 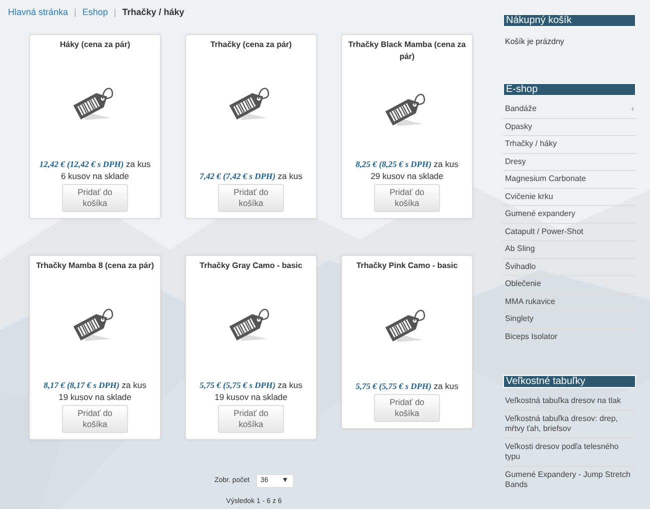 What do you see at coordinates (407, 50) in the screenshot?
I see `product-title: Trhačky Black Mamba (cena za pár)` at bounding box center [407, 50].